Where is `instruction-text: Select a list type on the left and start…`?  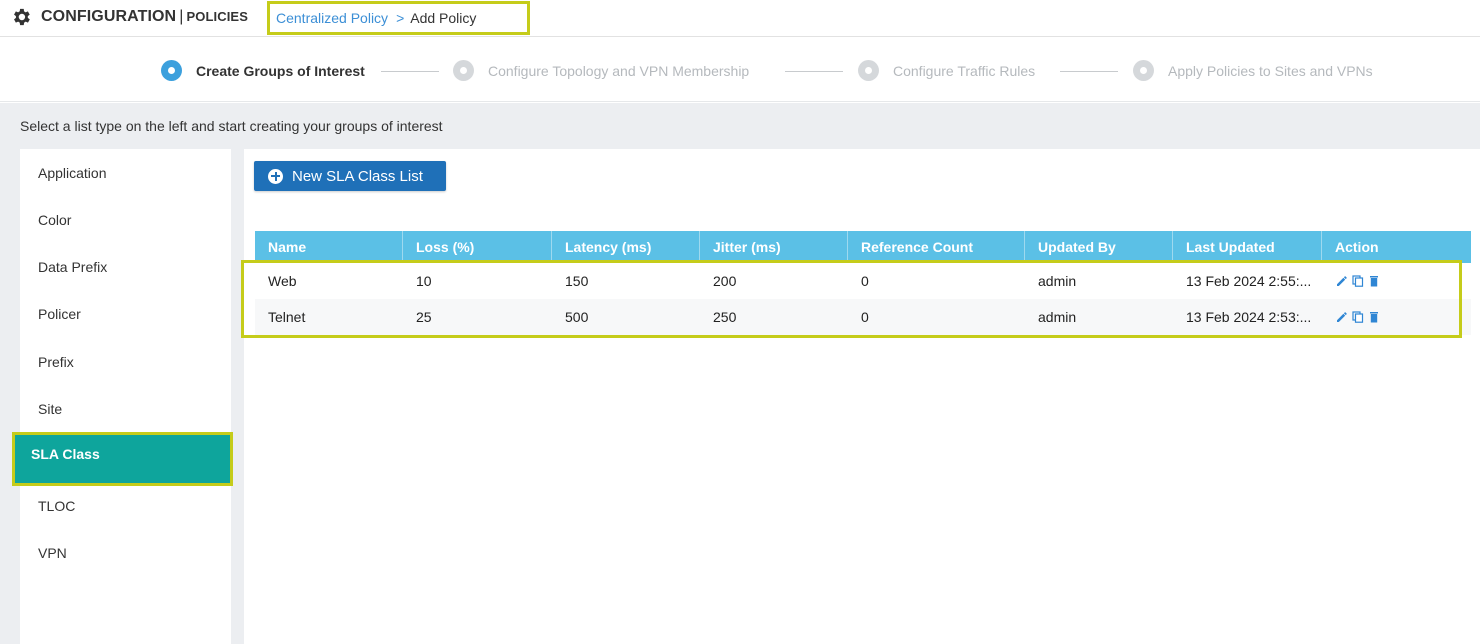
instruction-text: Select a list type on the left and start… is located at coordinates (231, 126).